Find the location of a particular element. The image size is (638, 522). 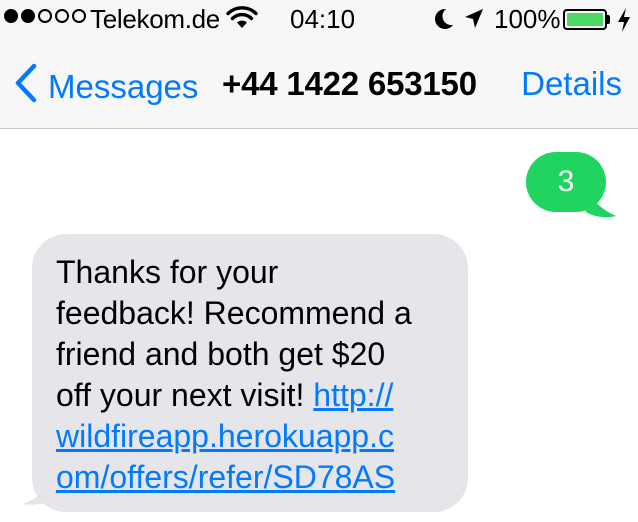

referral-link: om/offers/refer/SD78AS is located at coordinates (252, 477).